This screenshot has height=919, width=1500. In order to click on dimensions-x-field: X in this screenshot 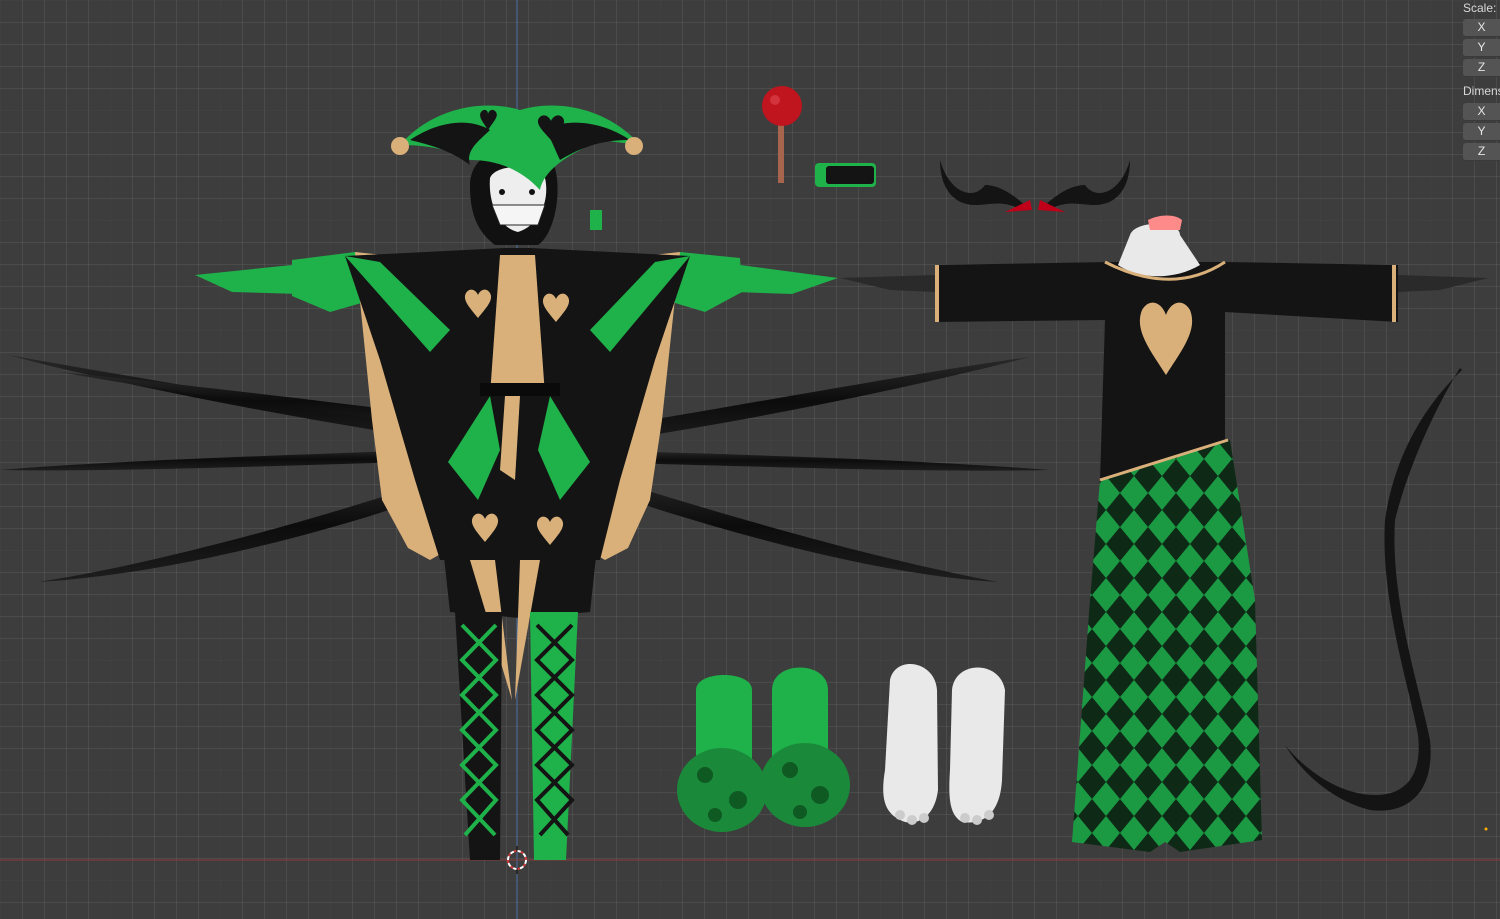, I will do `click(1481, 112)`.